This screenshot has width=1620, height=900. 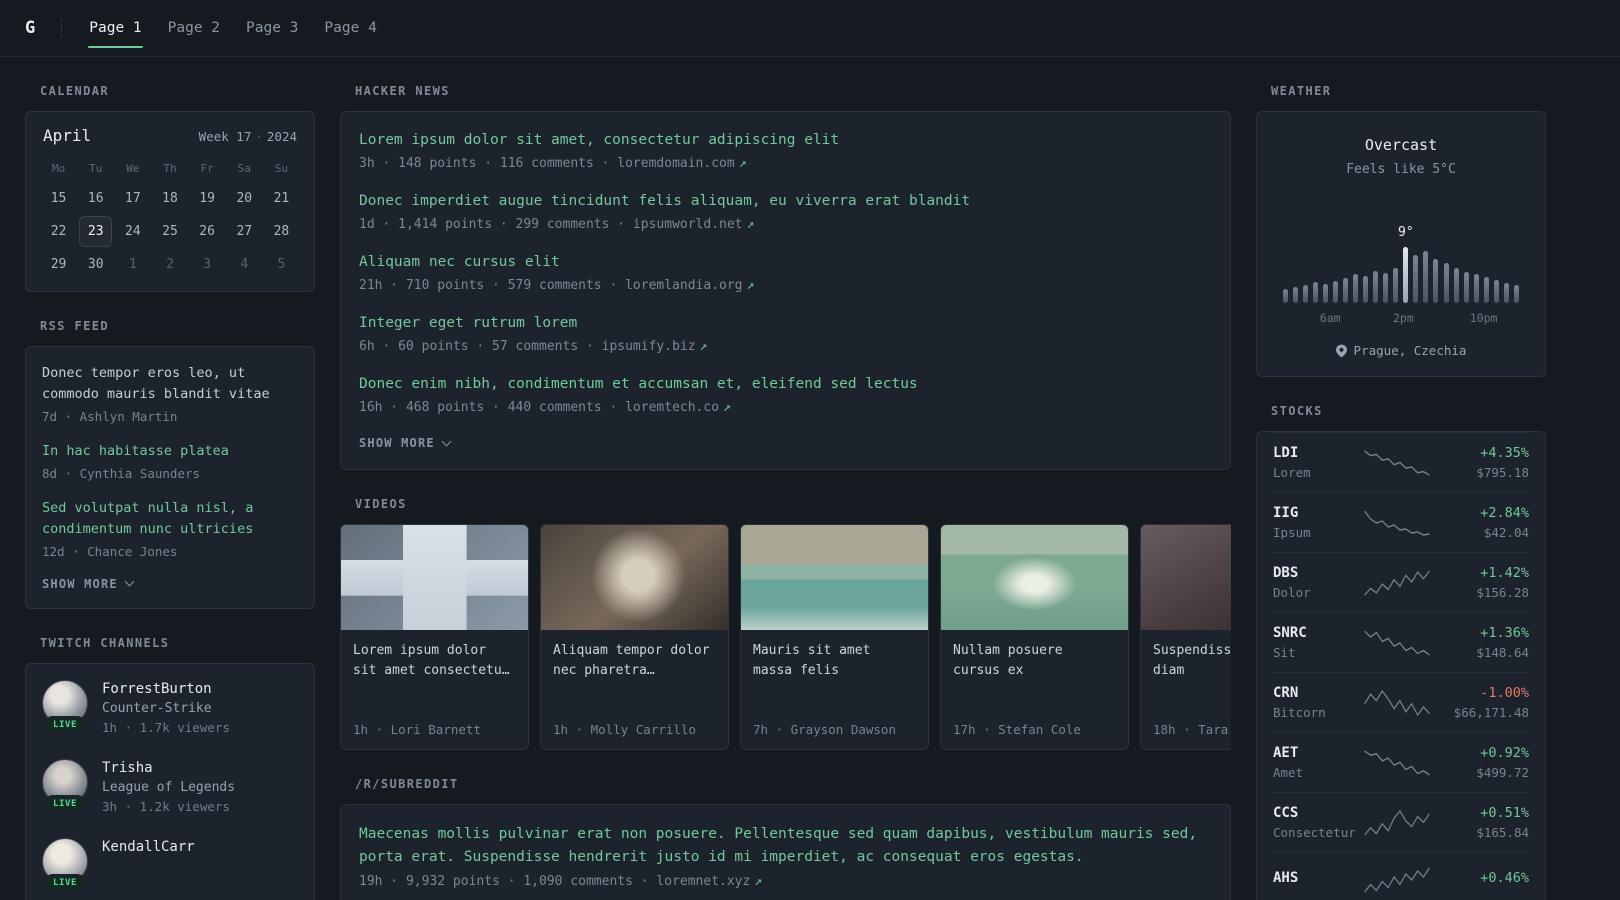 I want to click on nav-tab: Page 2, so click(x=194, y=28).